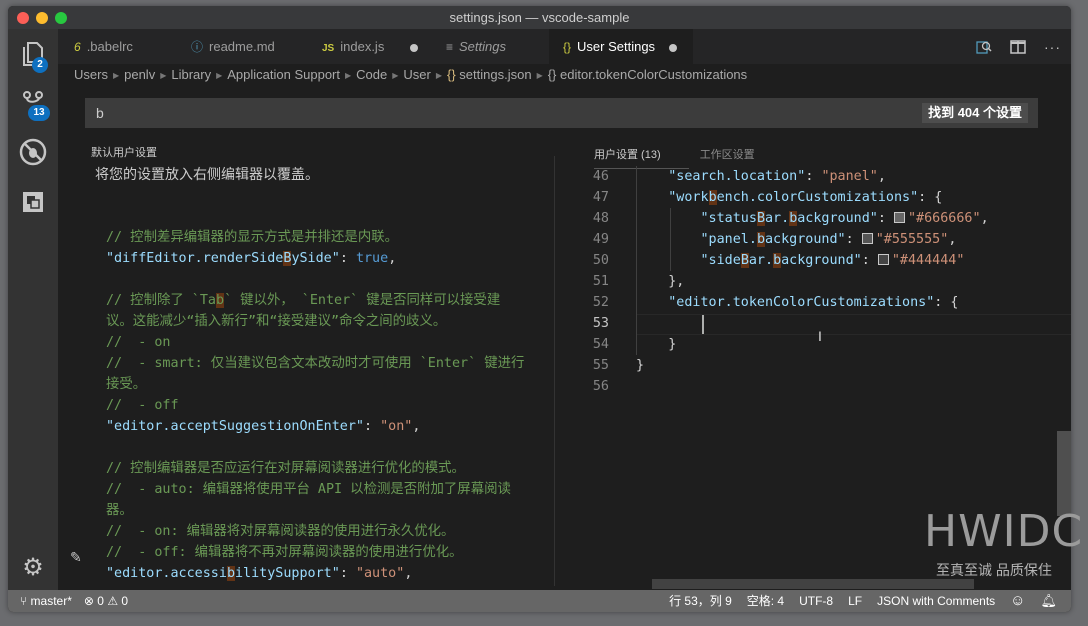  Describe the element at coordinates (331, 384) in the screenshot. I see `code-line: 接受。` at that location.